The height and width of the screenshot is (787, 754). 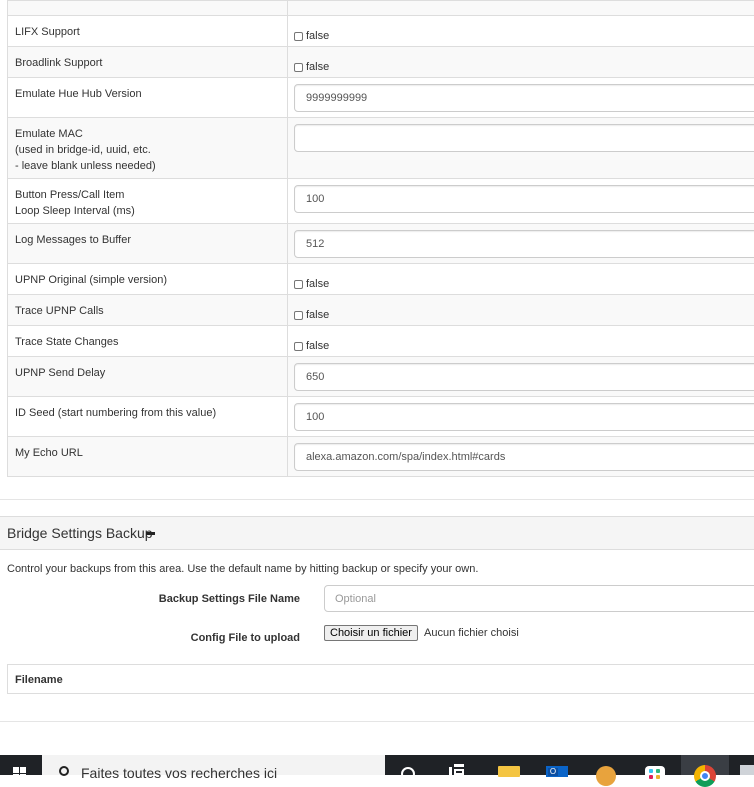 I want to click on broadlink-support-checkbox-group: false, so click(x=524, y=67).